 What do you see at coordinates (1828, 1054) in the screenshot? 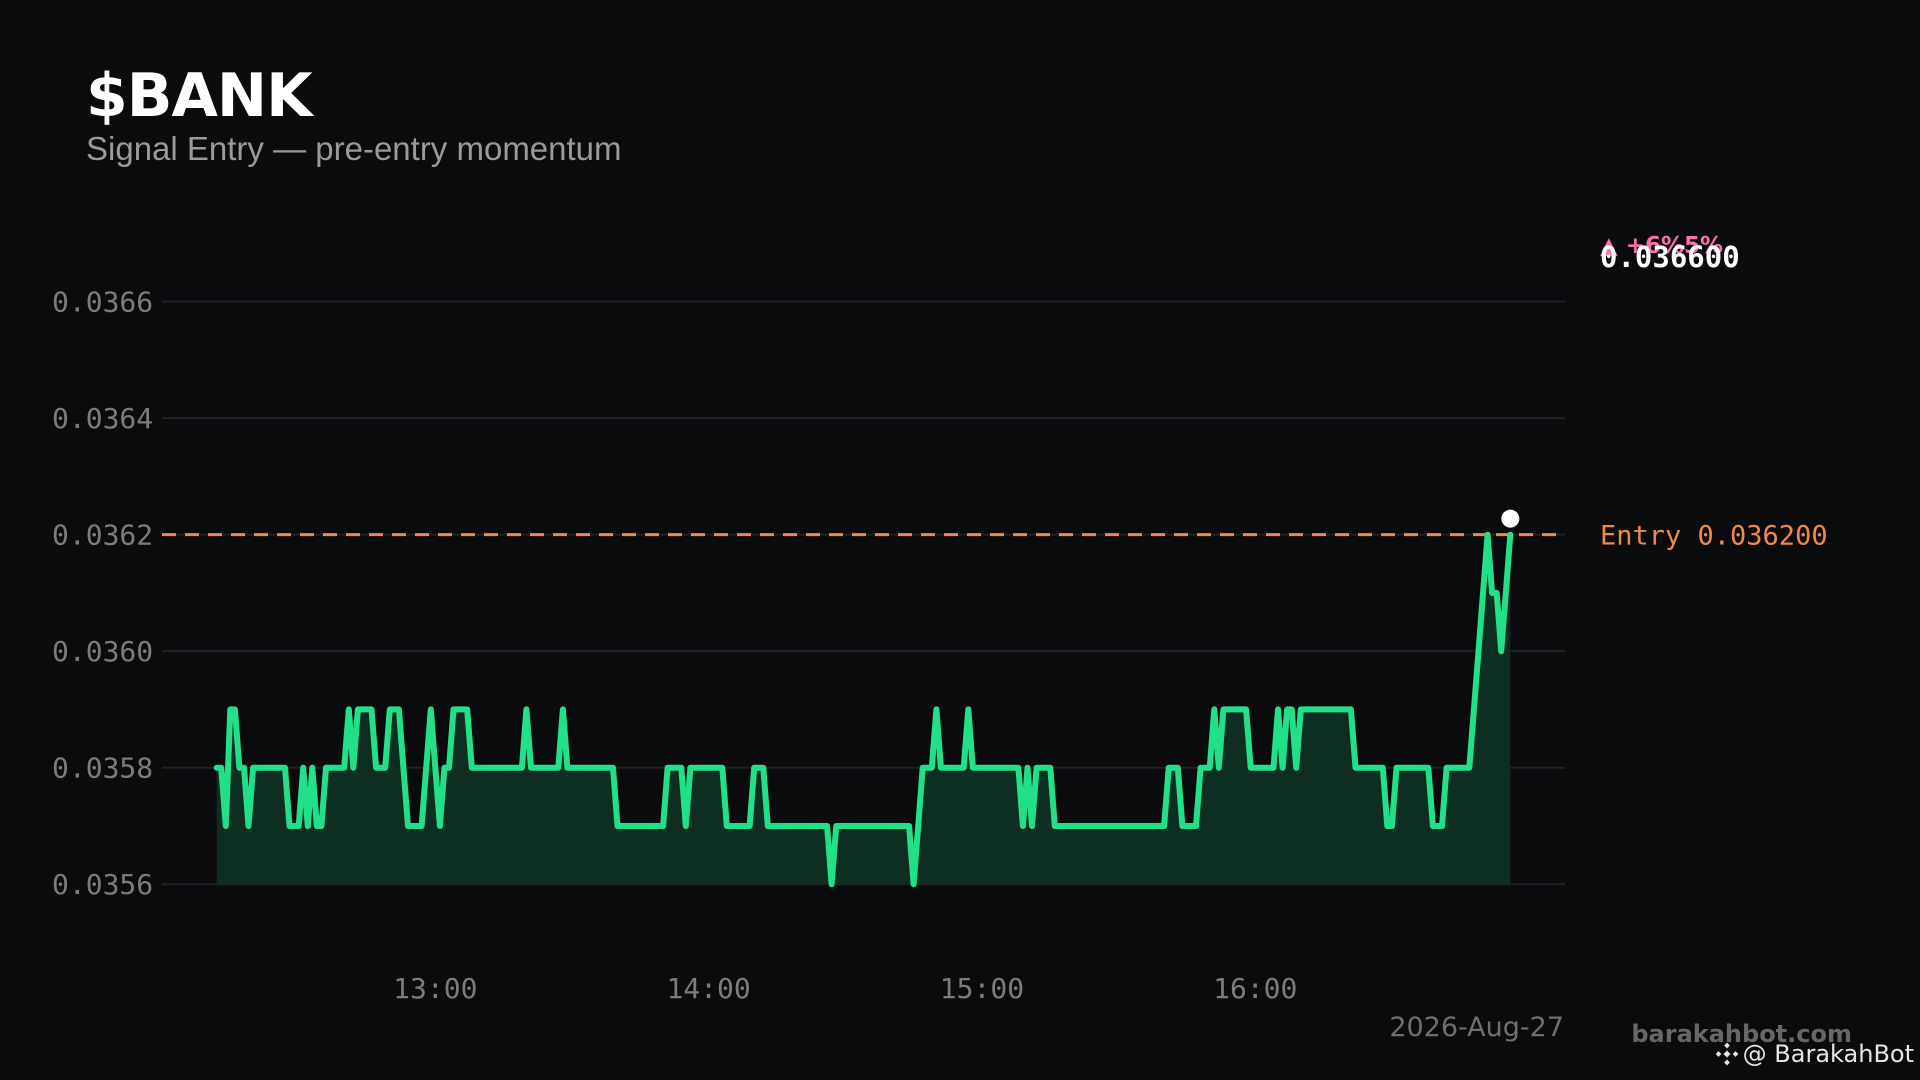
I see `handle-text: @ BarakahBot` at bounding box center [1828, 1054].